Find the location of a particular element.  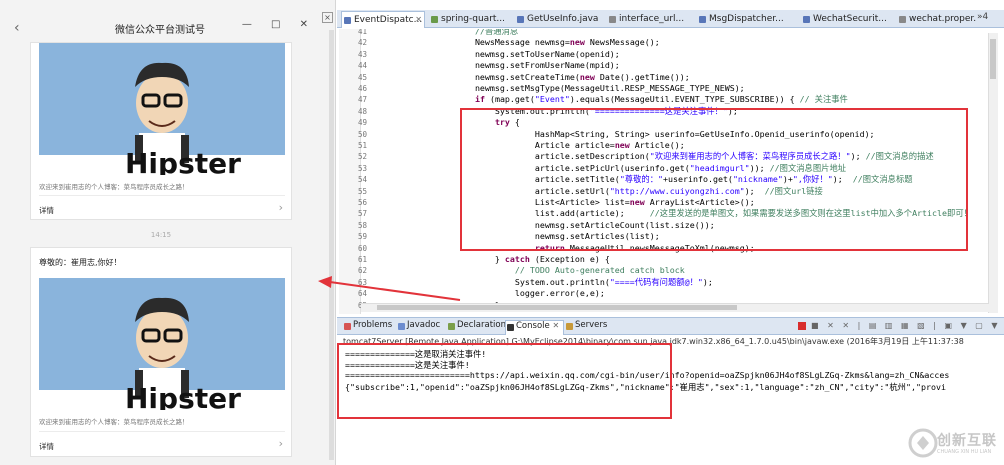

tab-getuseinfo: GetUseInfo.java is located at coordinates (561, 19).